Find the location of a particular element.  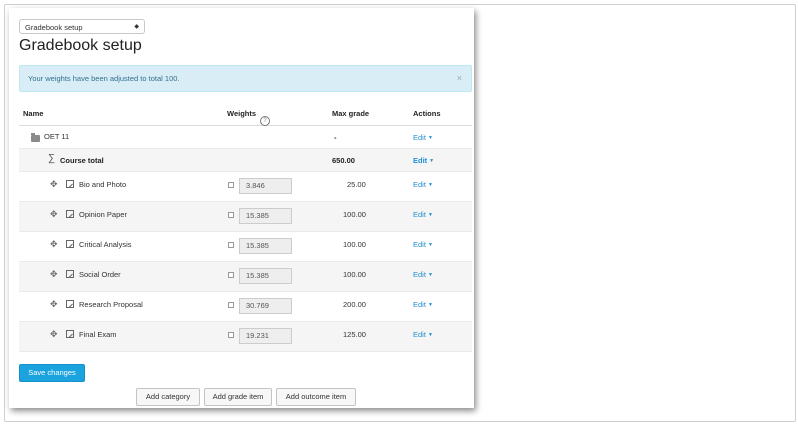

table-row-category: OET 11 - Edit ▼ is located at coordinates (245, 137).